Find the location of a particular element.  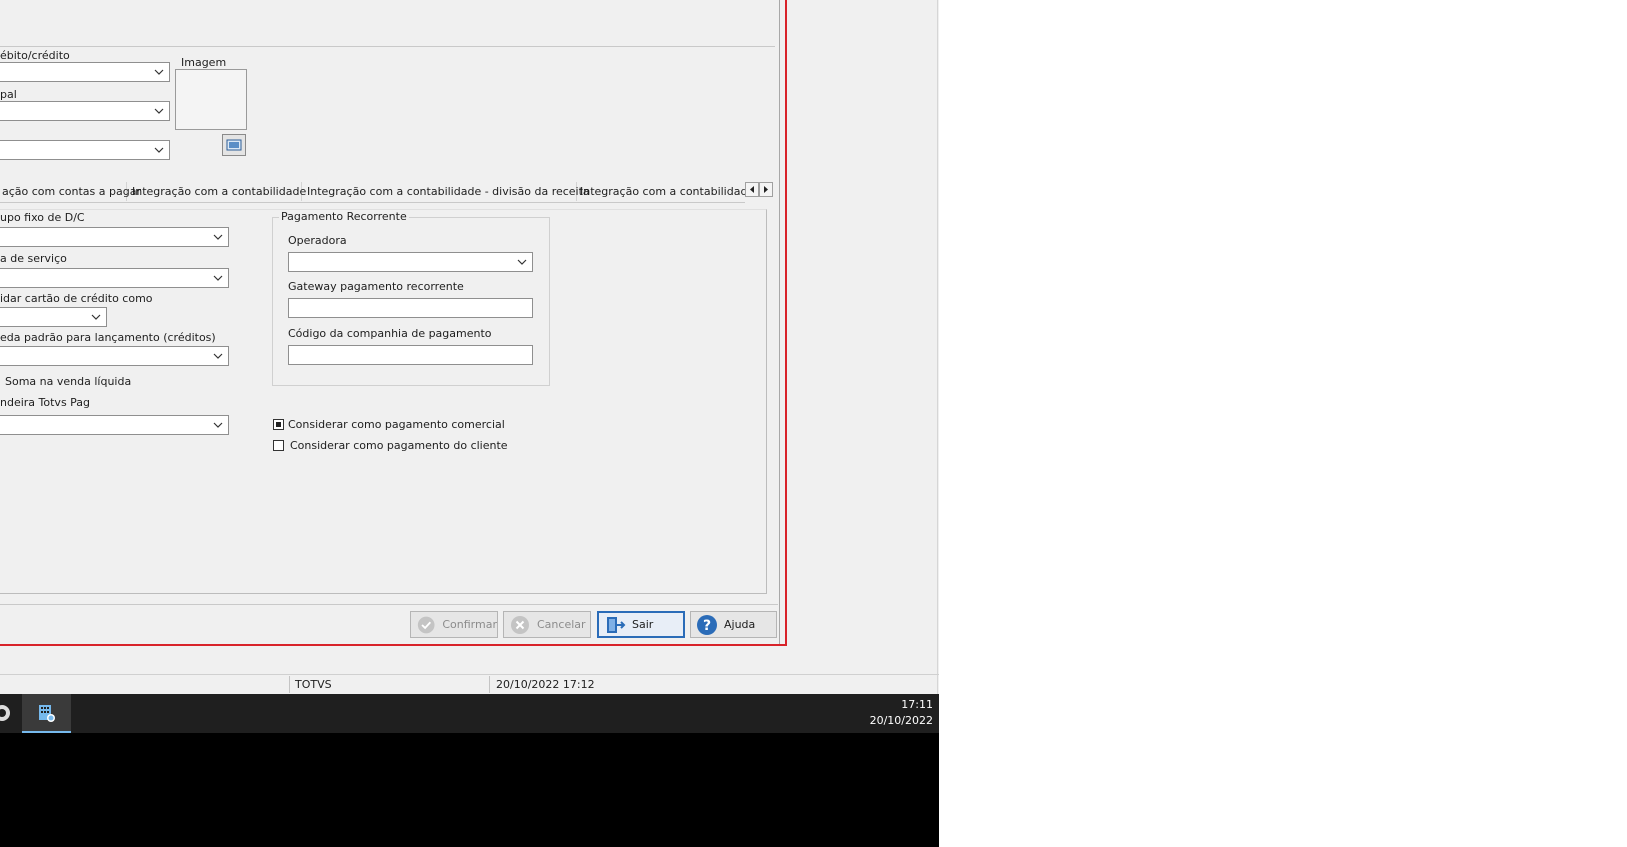

exit-door-icon is located at coordinates (616, 624).